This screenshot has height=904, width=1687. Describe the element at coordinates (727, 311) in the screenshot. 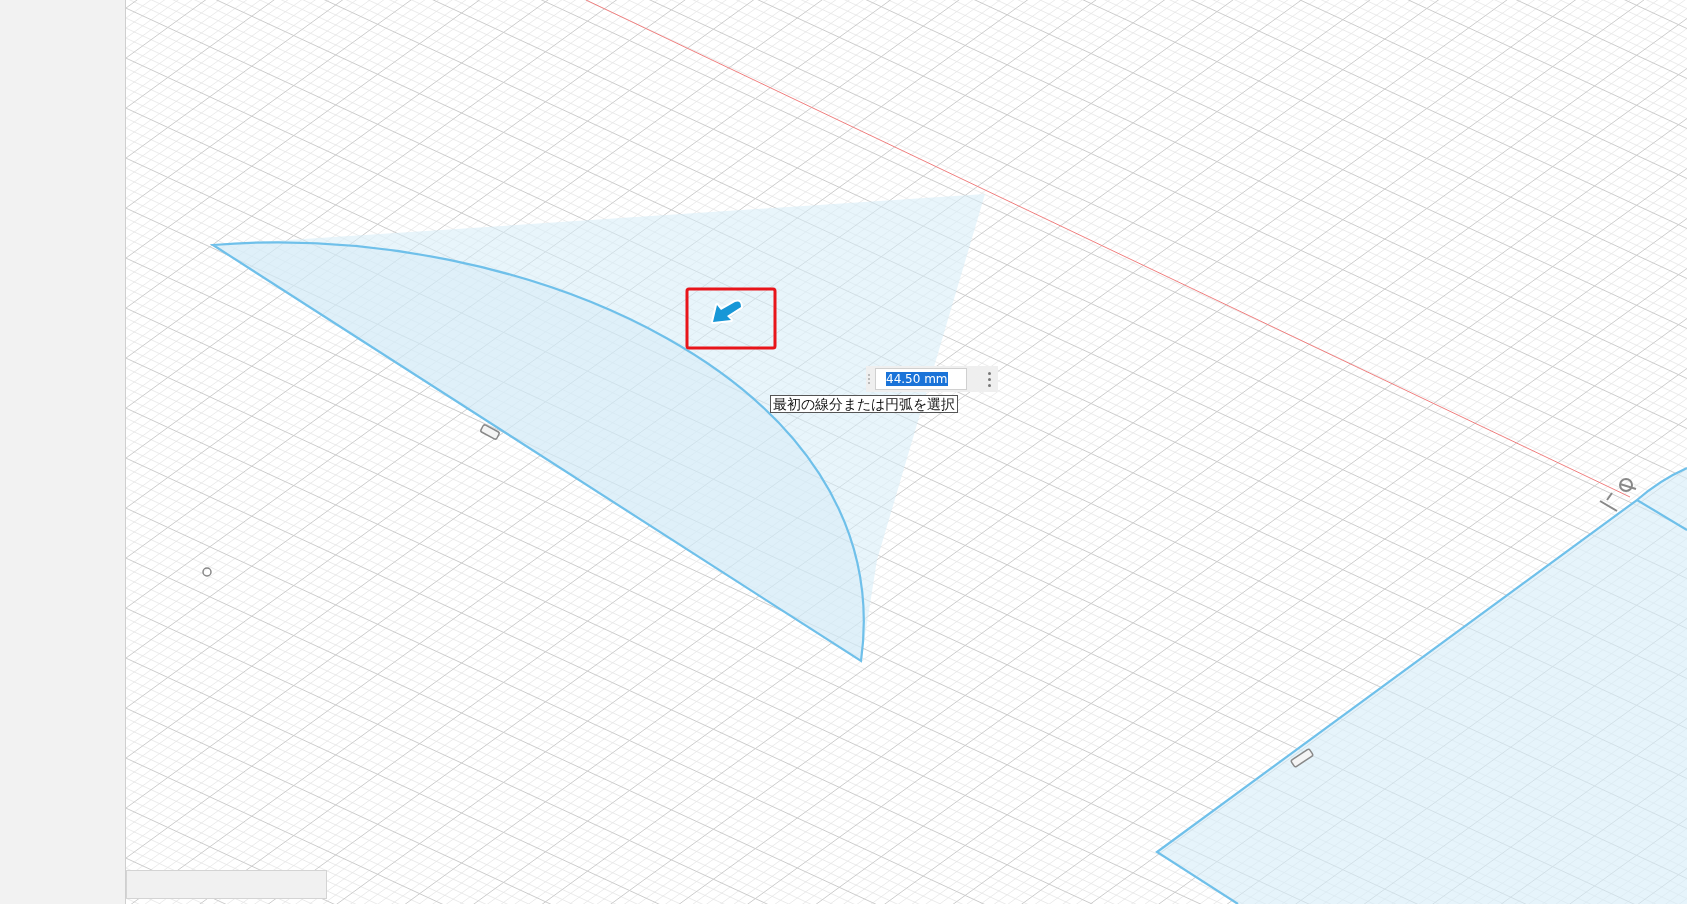

I see `cursor-arrow-icon` at that location.